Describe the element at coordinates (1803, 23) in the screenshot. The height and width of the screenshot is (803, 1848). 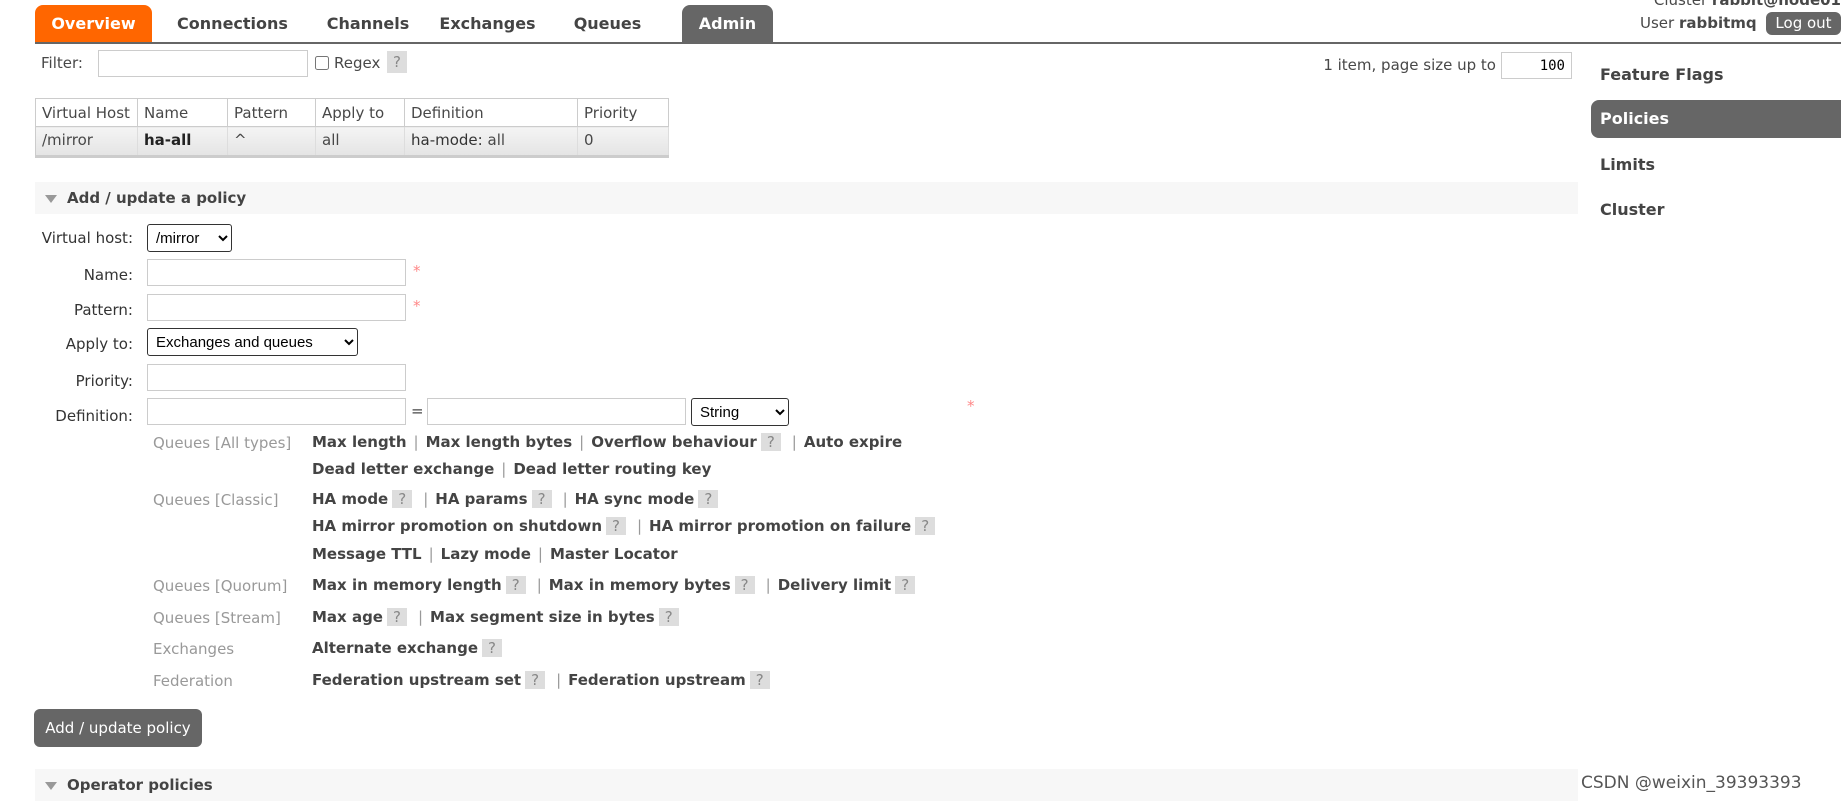
I see `logout-button: Log out` at that location.